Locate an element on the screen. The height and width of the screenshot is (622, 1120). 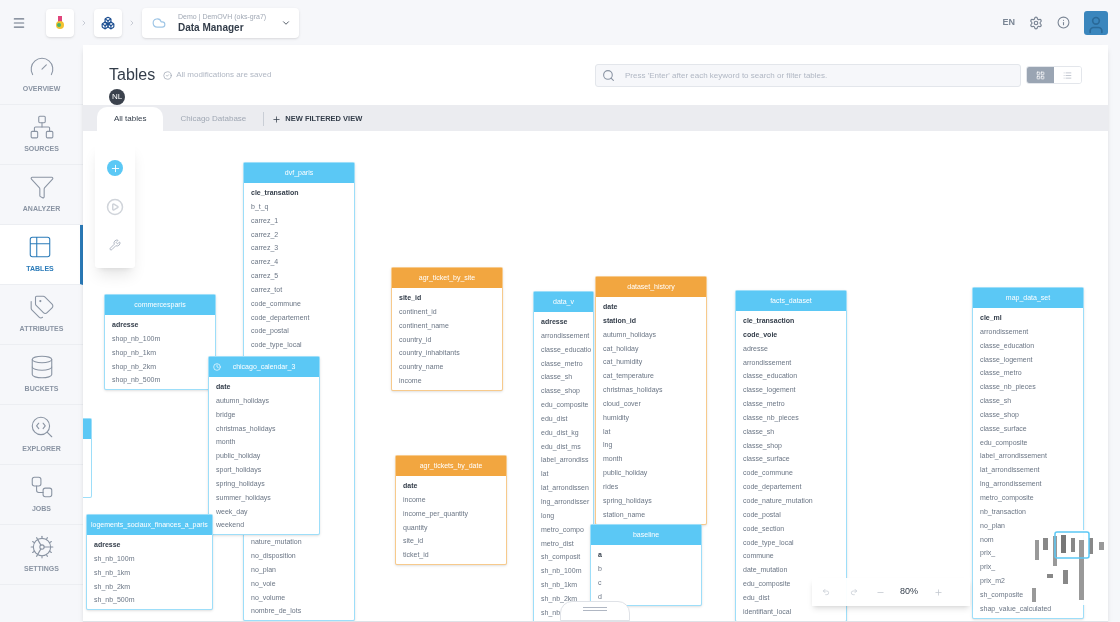
cubes-button is located at coordinates (108, 22).